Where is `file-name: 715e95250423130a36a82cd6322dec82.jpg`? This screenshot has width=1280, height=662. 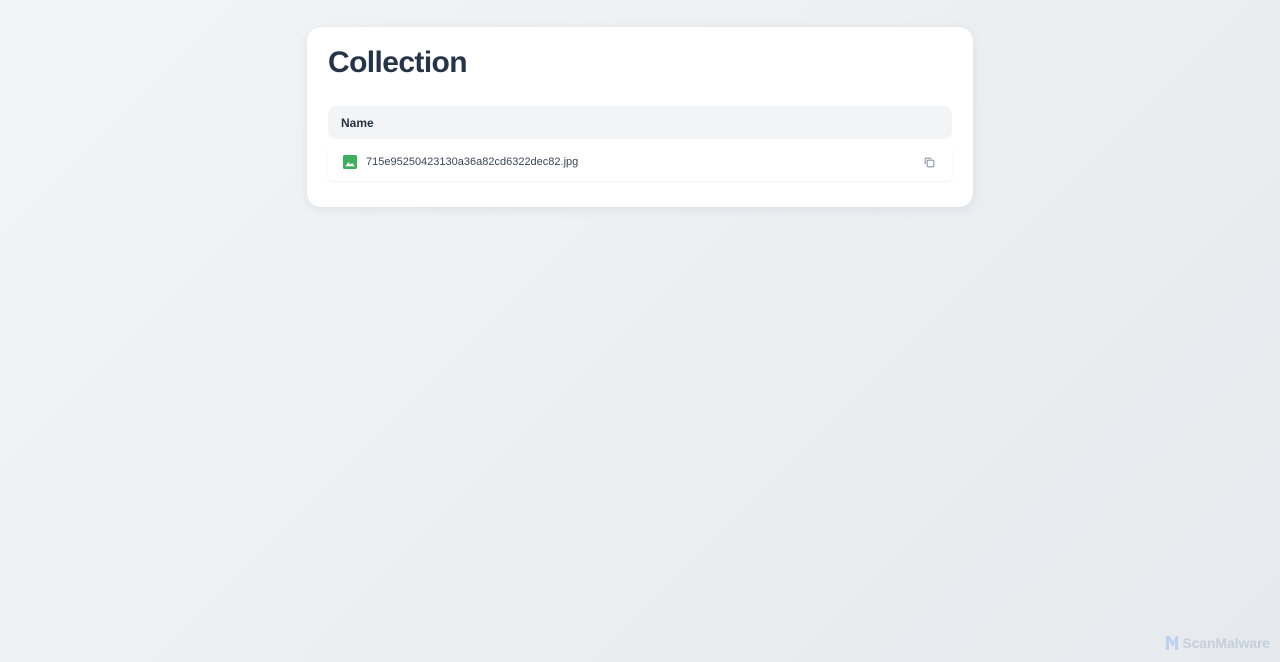
file-name: 715e95250423130a36a82cd6322dec82.jpg is located at coordinates (642, 162).